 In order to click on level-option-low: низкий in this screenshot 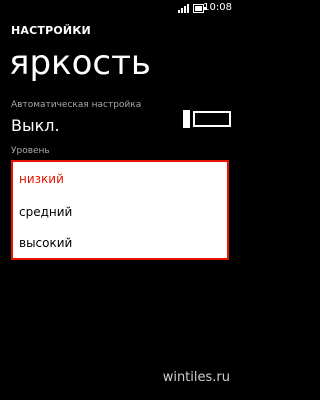, I will do `click(41, 179)`.